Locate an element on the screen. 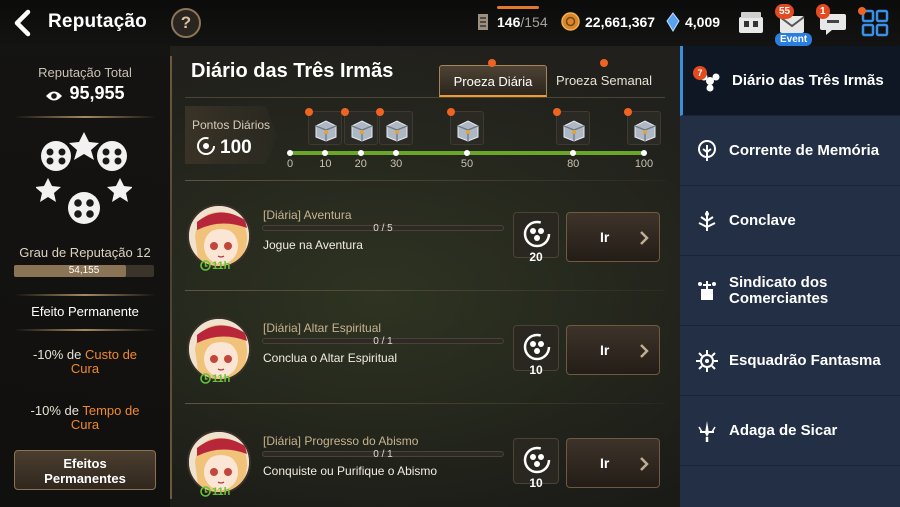 The height and width of the screenshot is (507, 900). reputation-grade-progress: 54,155 is located at coordinates (84, 270).